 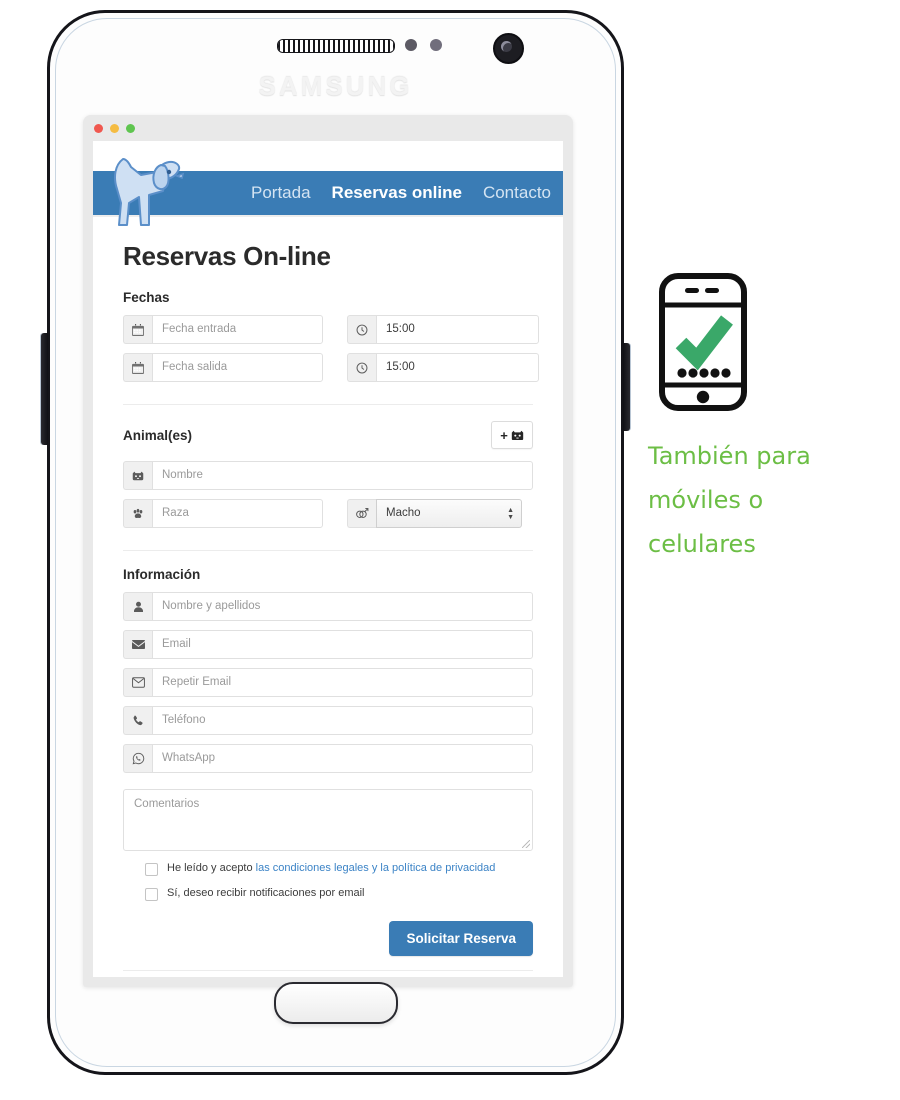 I want to click on fecha-entrada-input: Fecha entrada, so click(x=237, y=329).